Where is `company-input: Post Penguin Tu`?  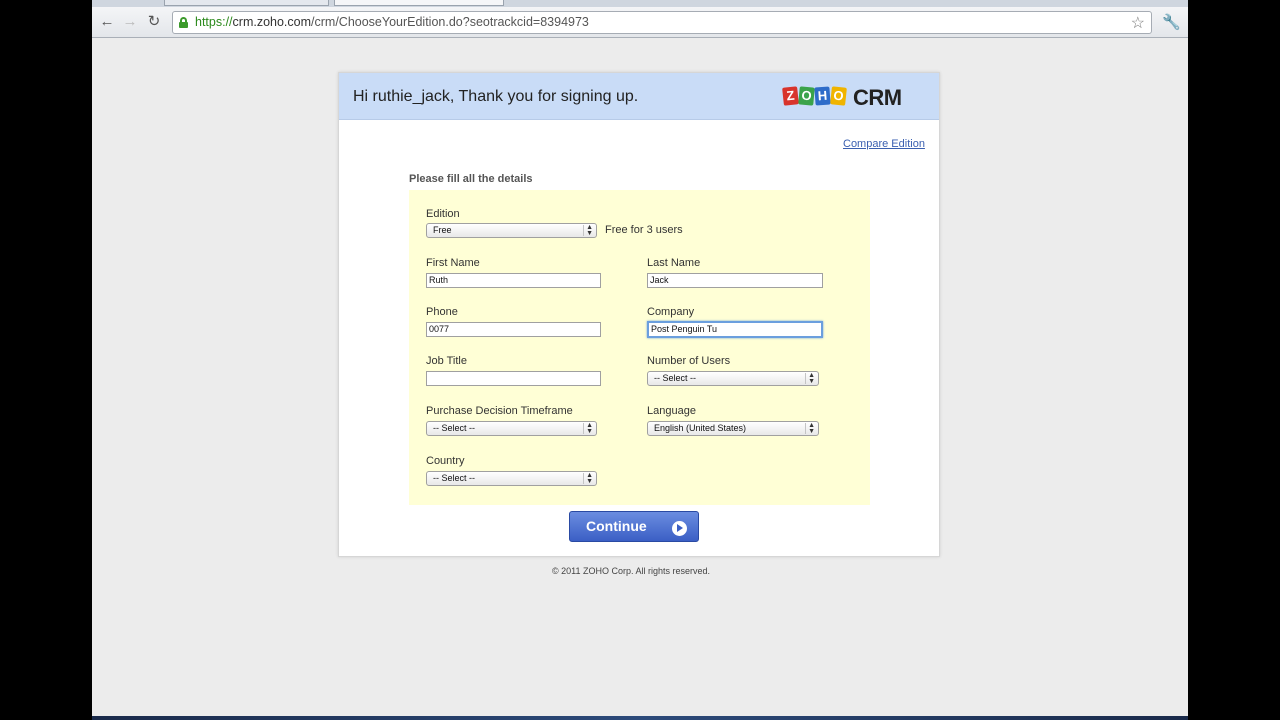 company-input: Post Penguin Tu is located at coordinates (735, 329).